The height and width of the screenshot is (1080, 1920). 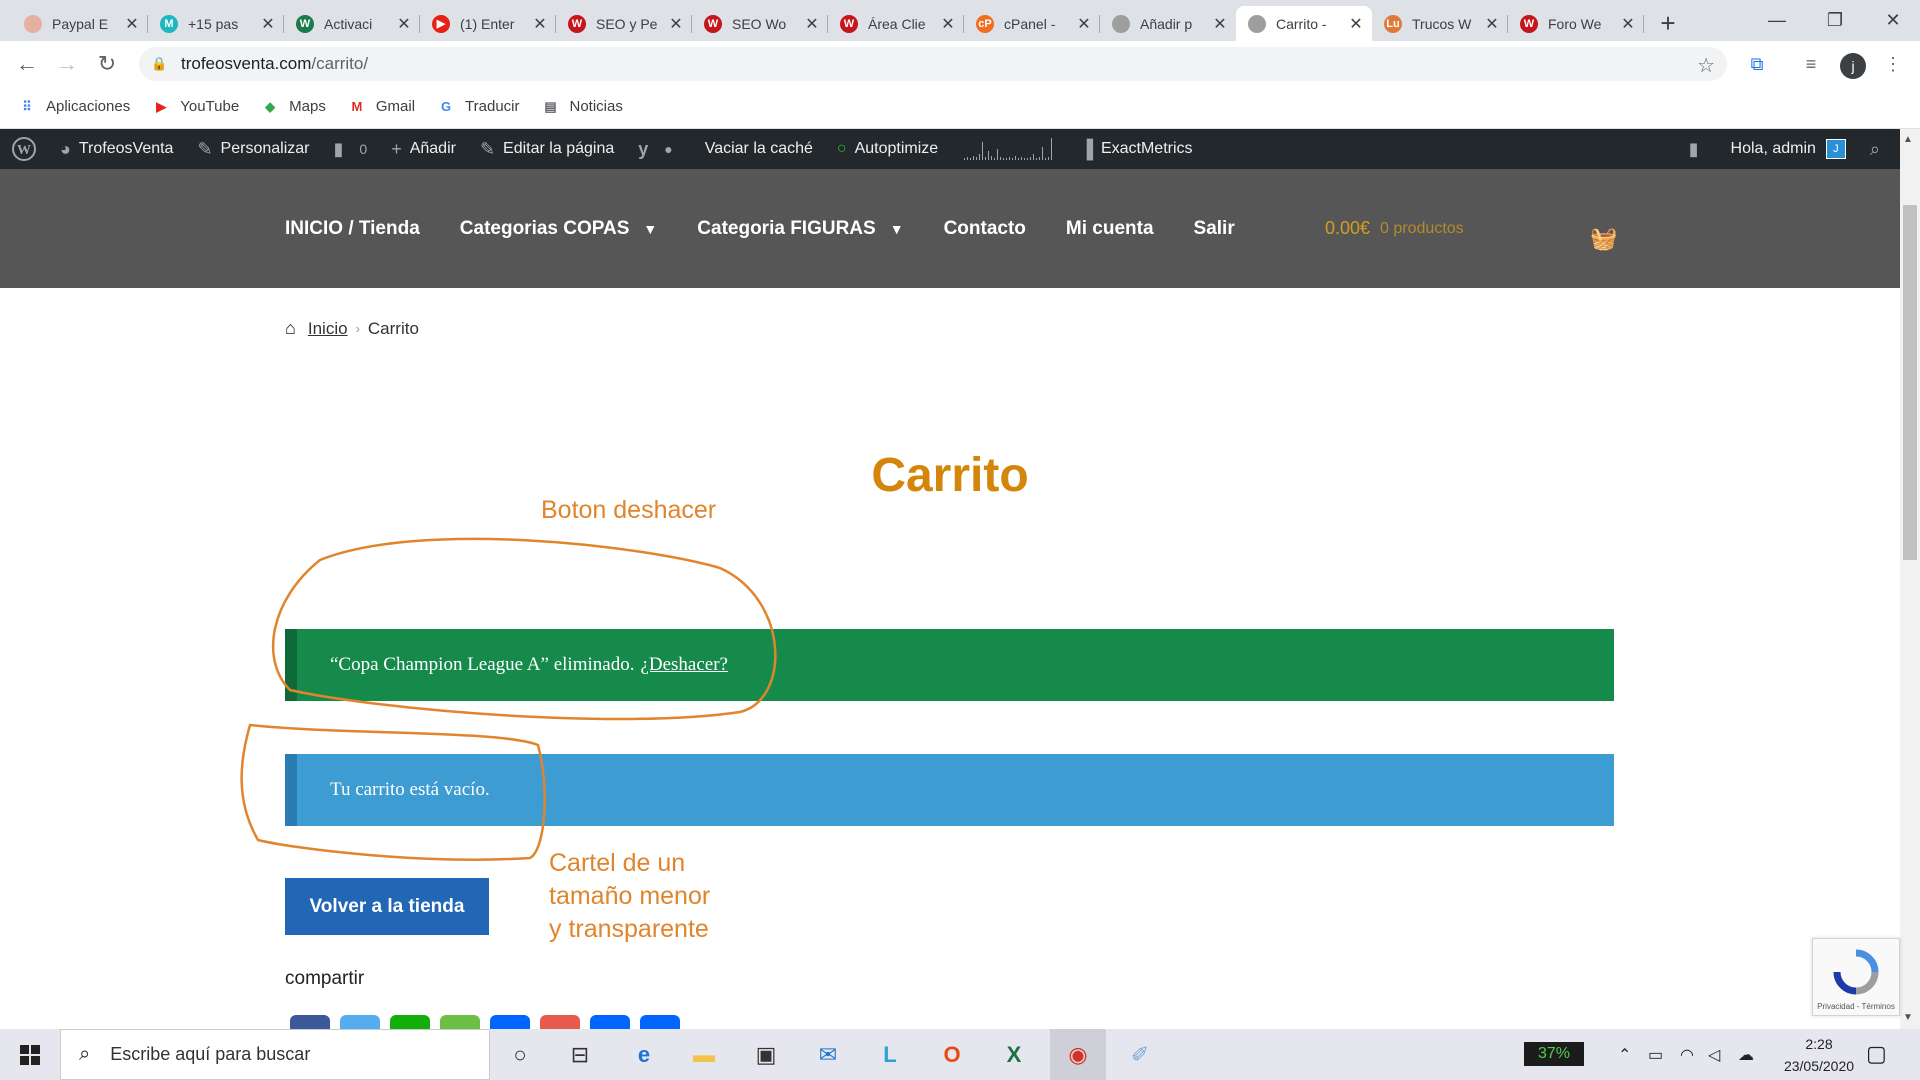 I want to click on site-name-menu: ◕ TrofeosVenta, so click(x=116, y=149).